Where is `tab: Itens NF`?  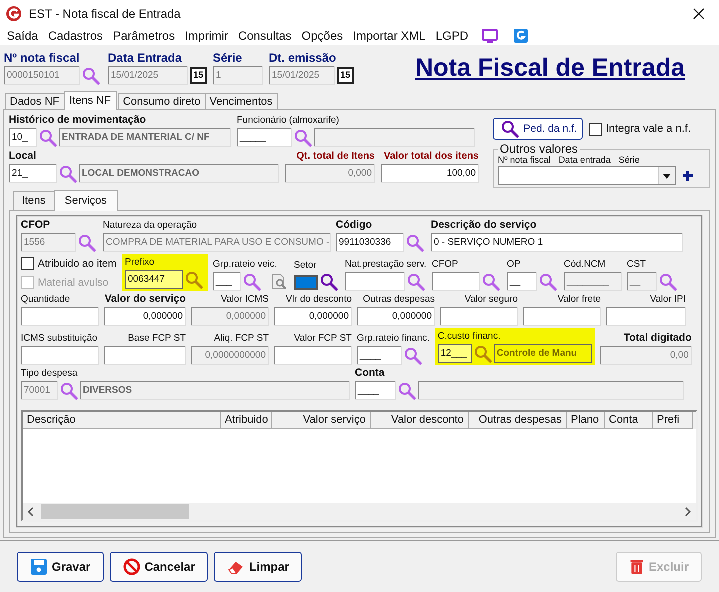
tab: Itens NF is located at coordinates (91, 100).